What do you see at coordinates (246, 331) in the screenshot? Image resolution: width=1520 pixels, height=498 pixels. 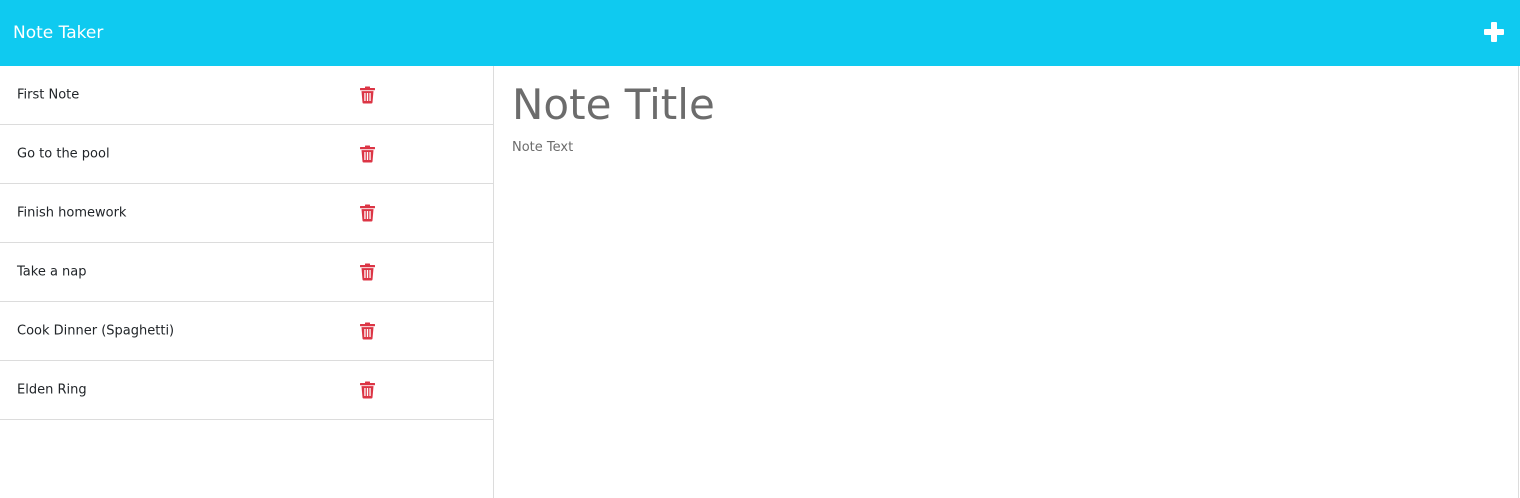 I see `list-item: Cook Dinner (Spaghetti)` at bounding box center [246, 331].